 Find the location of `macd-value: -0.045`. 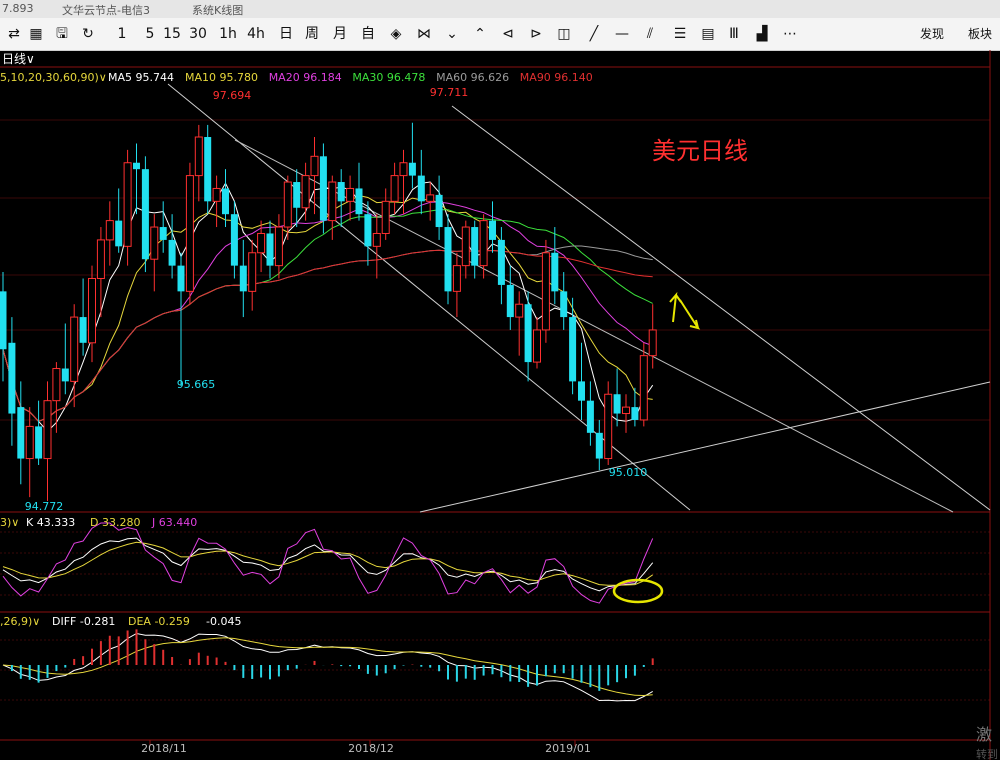

macd-value: -0.045 is located at coordinates (223, 621).